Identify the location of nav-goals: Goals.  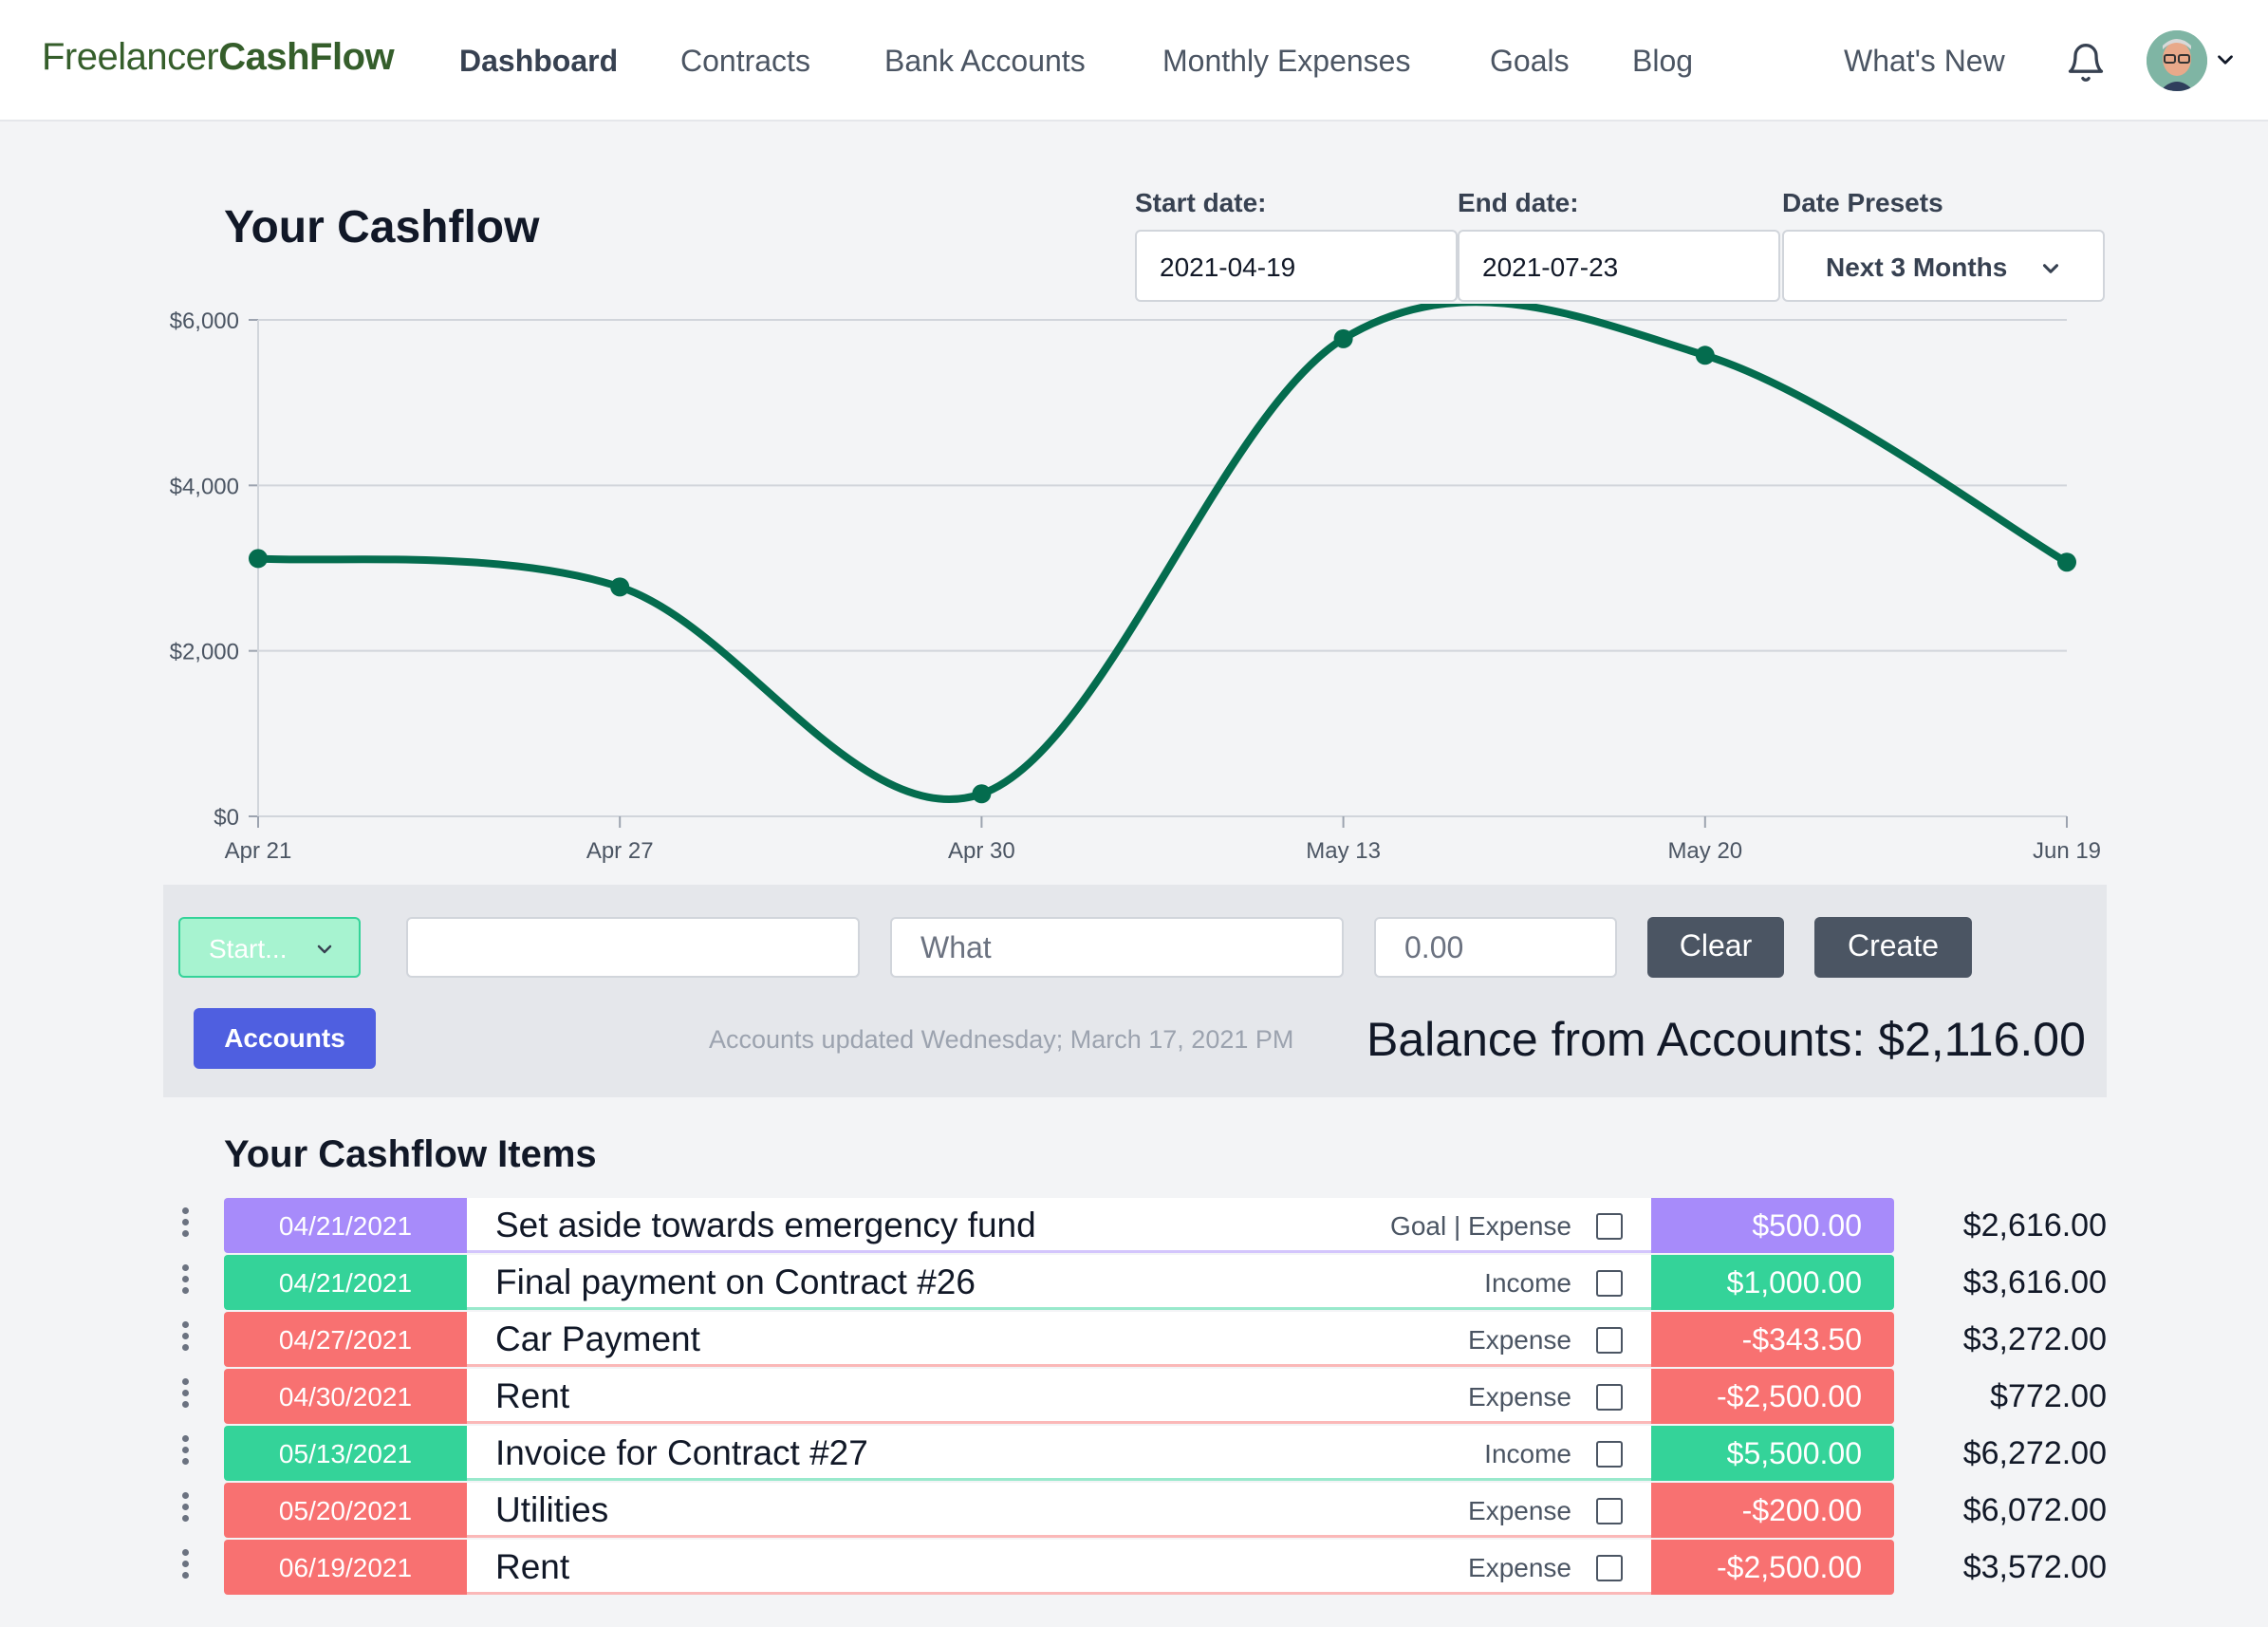
(1530, 61).